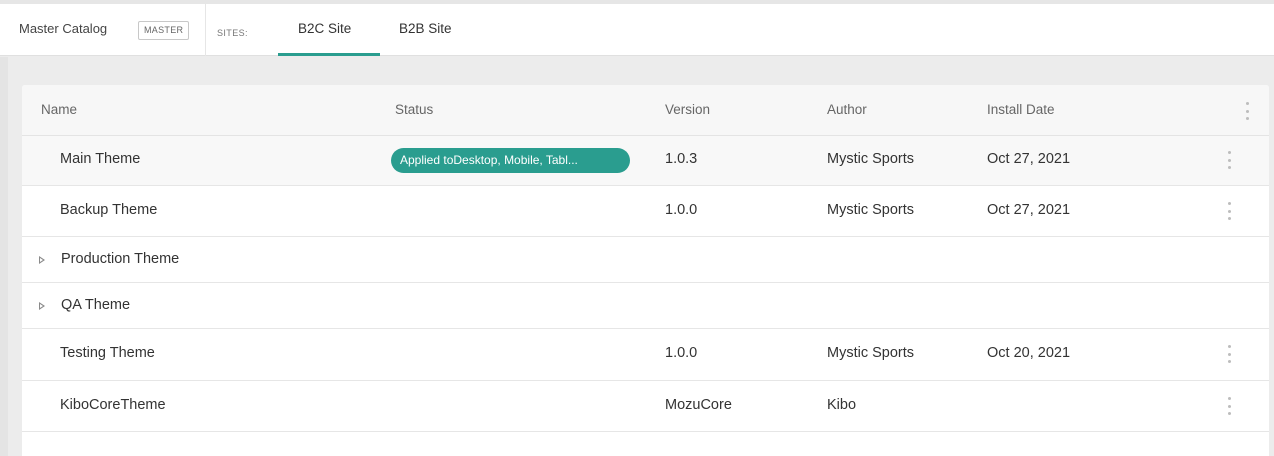 The height and width of the screenshot is (456, 1274). What do you see at coordinates (120, 259) in the screenshot?
I see `row-name: Production Theme` at bounding box center [120, 259].